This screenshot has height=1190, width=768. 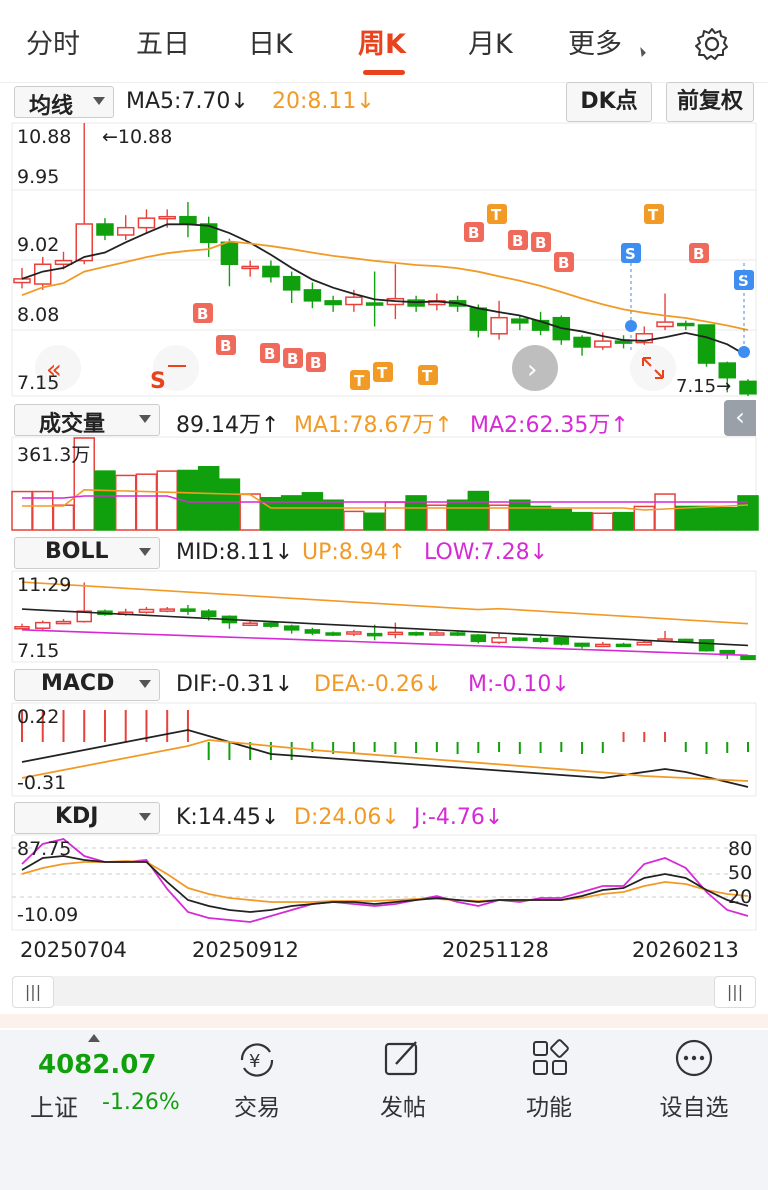 What do you see at coordinates (490, 41) in the screenshot?
I see `tab-monthly-k: 月K` at bounding box center [490, 41].